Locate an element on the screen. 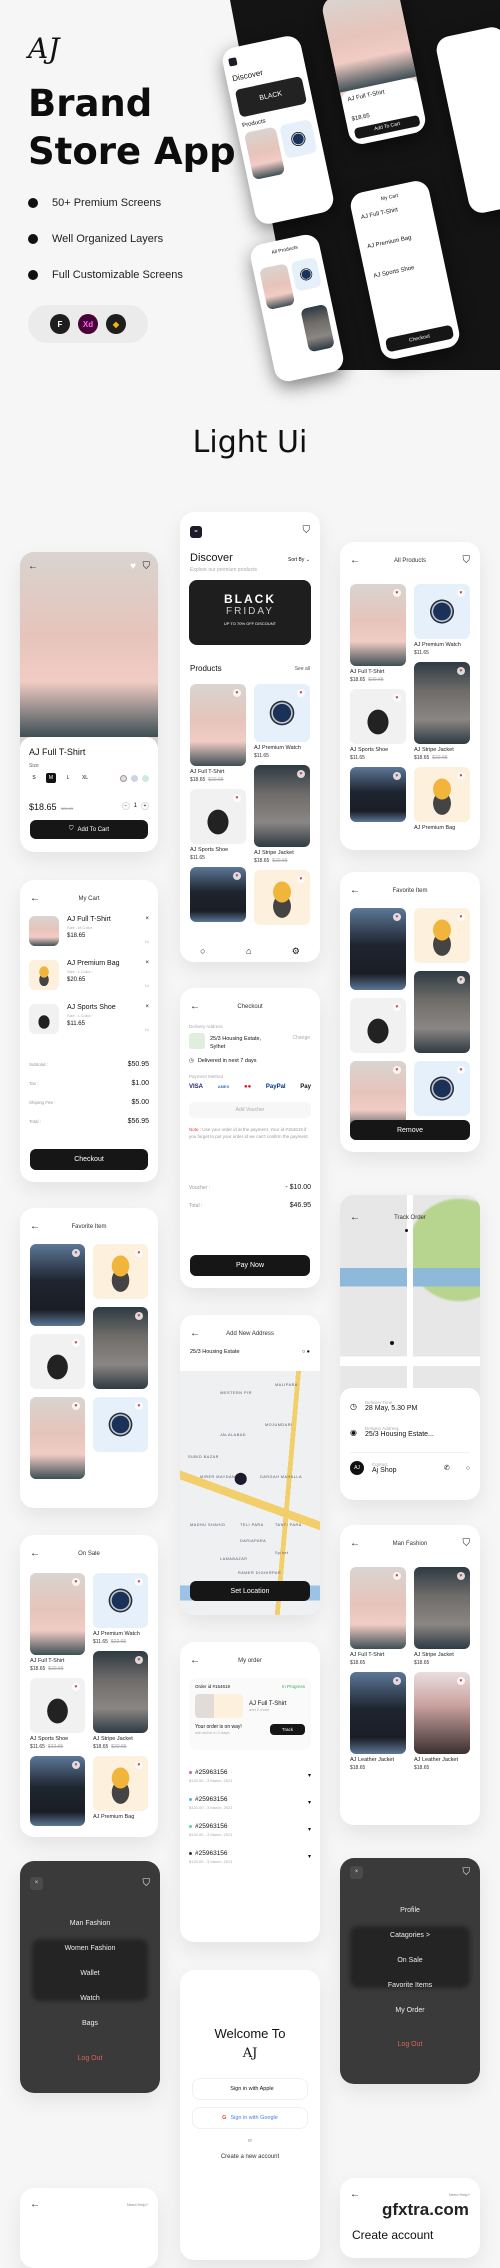 The height and width of the screenshot is (2268, 500). visa-icon: VISA is located at coordinates (196, 1087).